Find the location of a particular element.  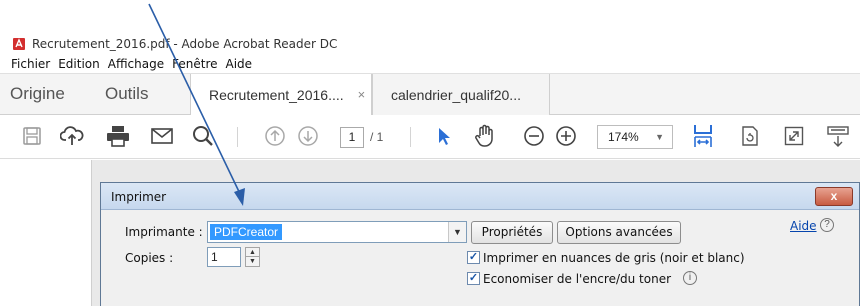

annotation-arrow-icon is located at coordinates (196, 104).